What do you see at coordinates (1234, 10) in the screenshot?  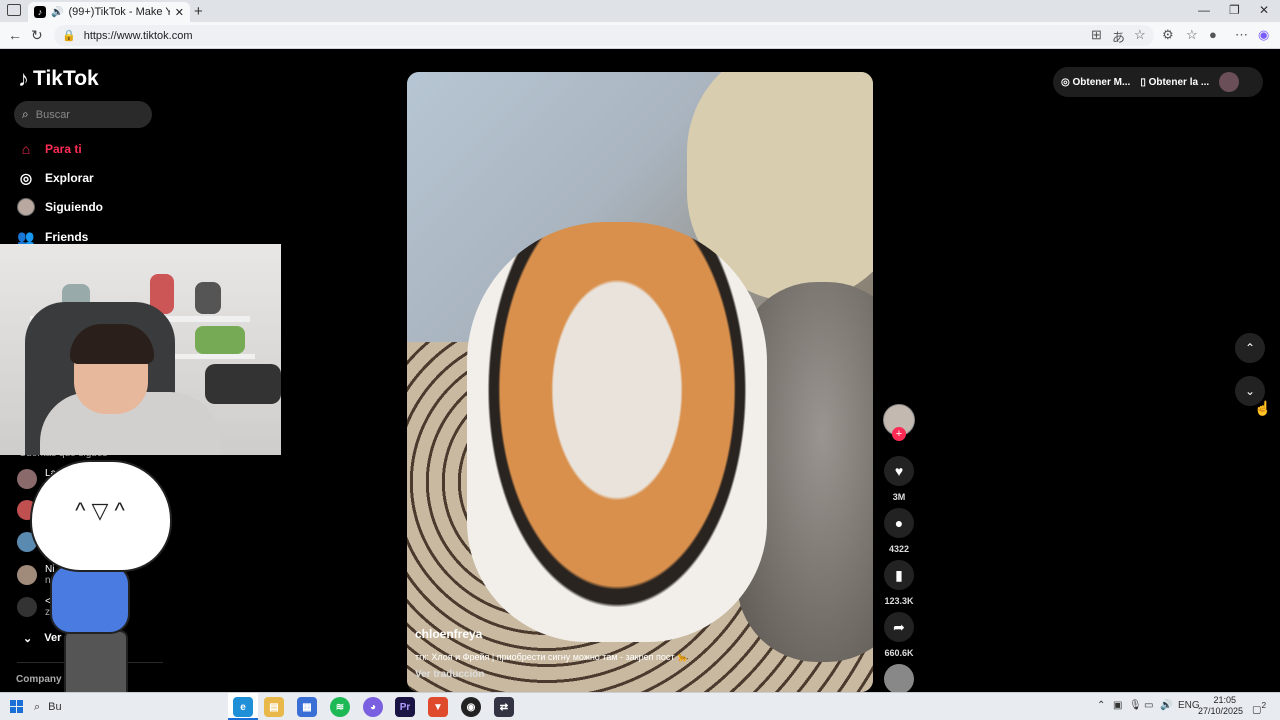 I see `maximize-button: ❐` at bounding box center [1234, 10].